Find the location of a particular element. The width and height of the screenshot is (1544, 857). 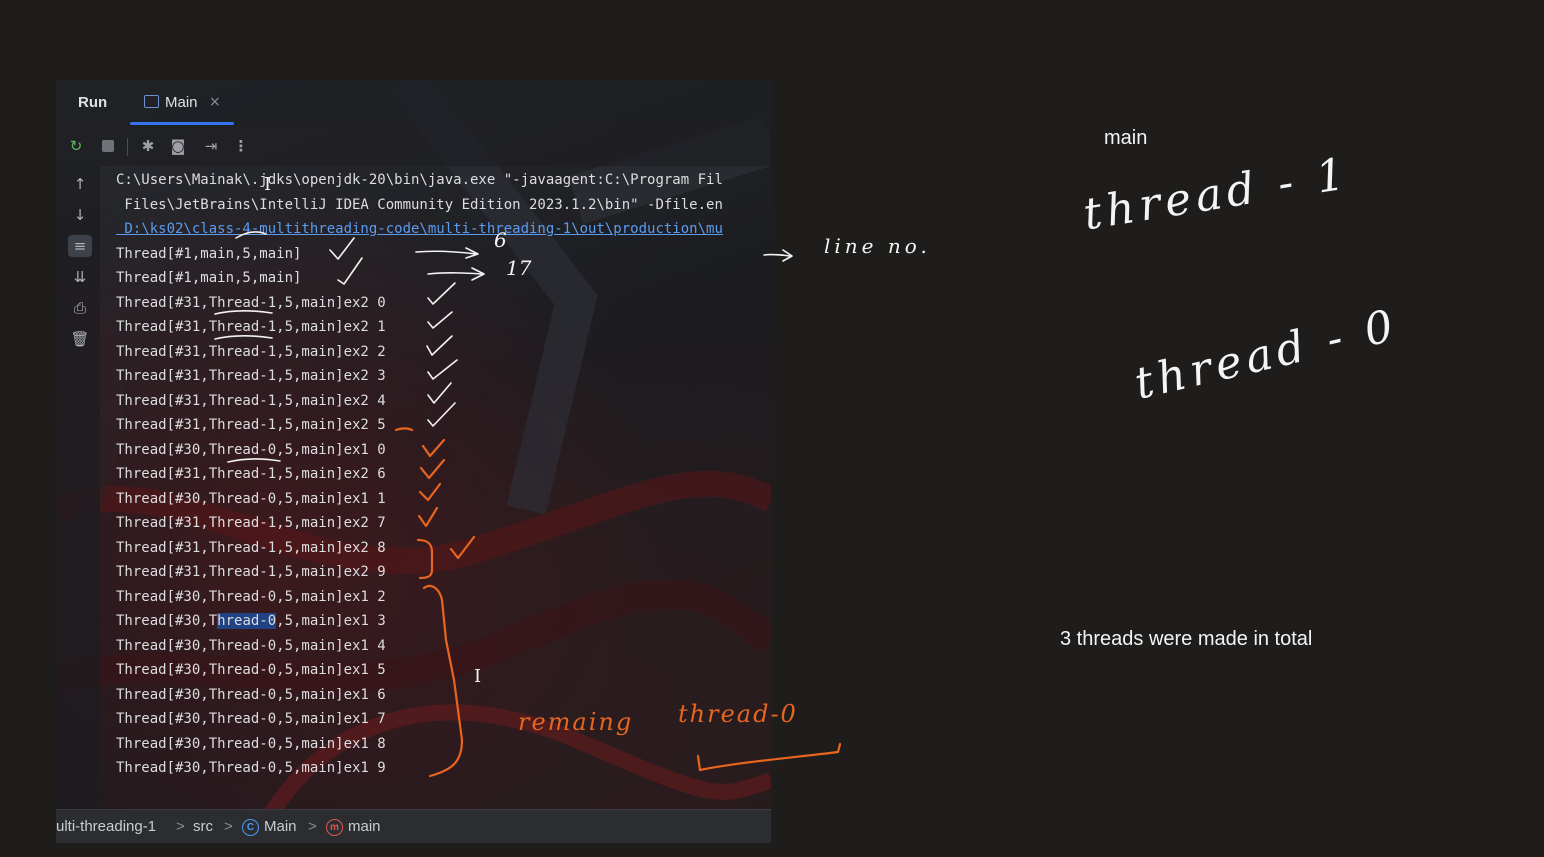

console-line: Thread[#31,Thread-1,5,main]ex2 5 is located at coordinates (251, 425).